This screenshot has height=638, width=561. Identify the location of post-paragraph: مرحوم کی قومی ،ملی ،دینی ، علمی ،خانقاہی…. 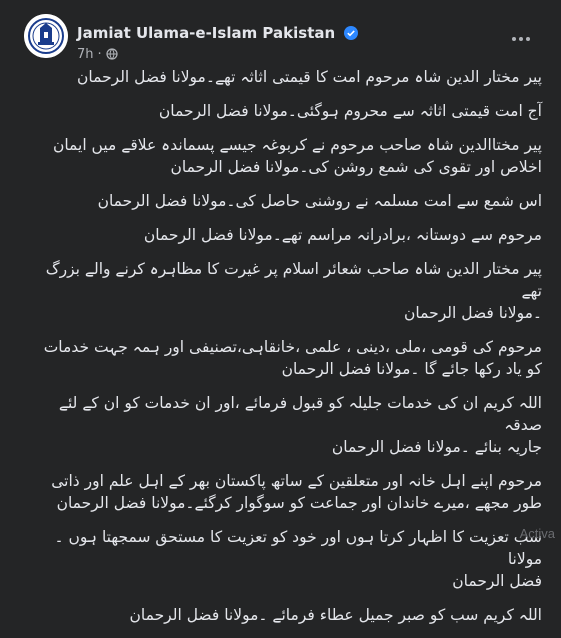
(292, 358).